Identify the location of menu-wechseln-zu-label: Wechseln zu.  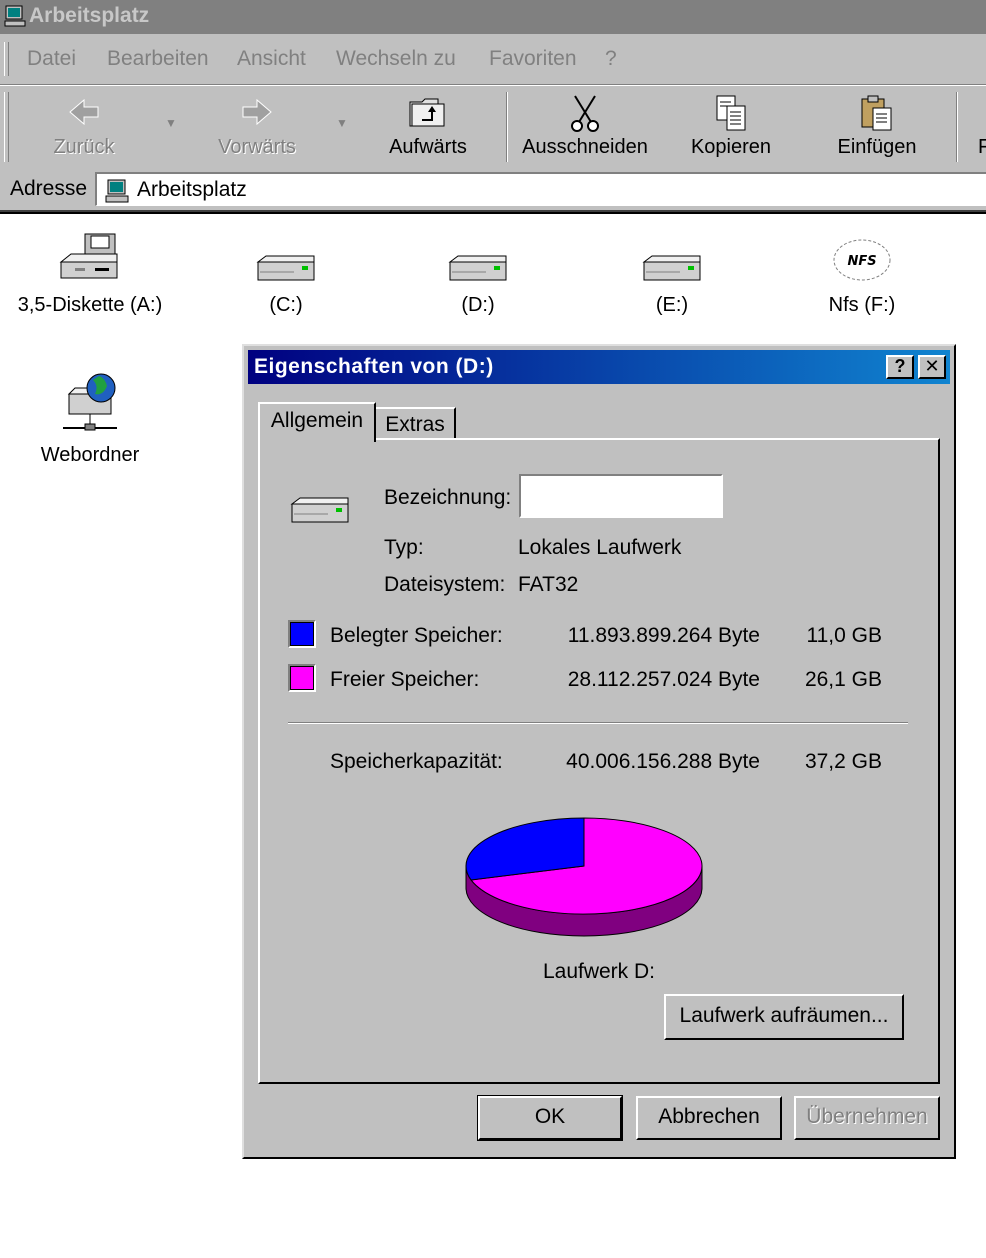
(396, 58).